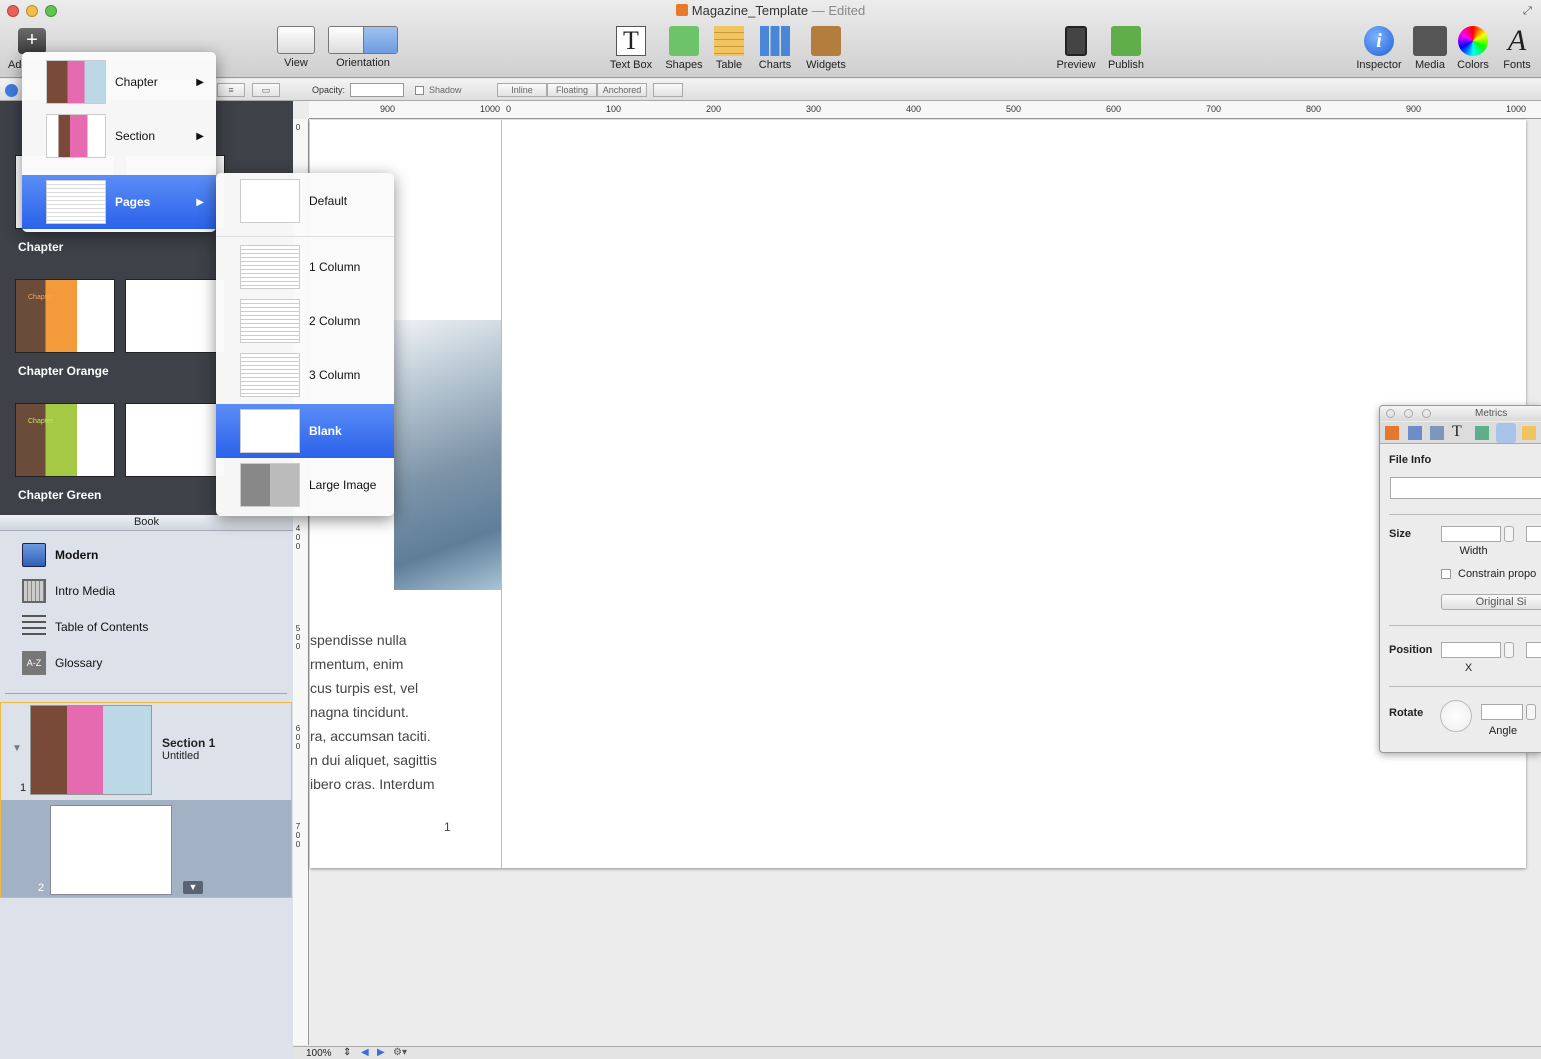 The width and height of the screenshot is (1541, 1059). What do you see at coordinates (1379, 65) in the screenshot?
I see `inspector-label: Inspector` at bounding box center [1379, 65].